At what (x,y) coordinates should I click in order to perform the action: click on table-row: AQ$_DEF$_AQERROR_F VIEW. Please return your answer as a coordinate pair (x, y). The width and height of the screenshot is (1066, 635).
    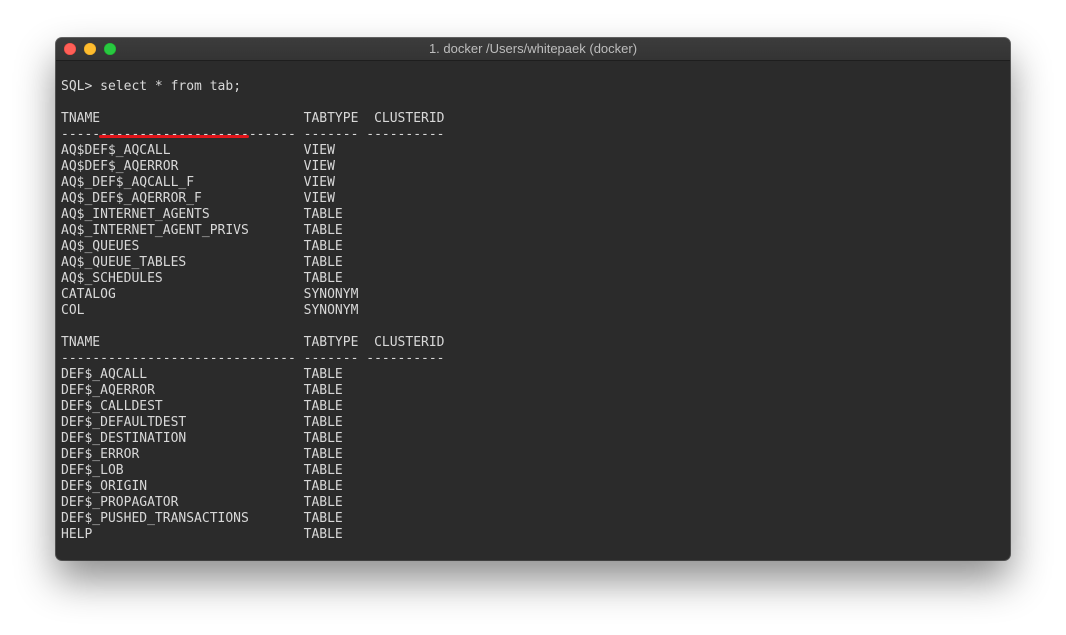
    Looking at the image, I should click on (198, 198).